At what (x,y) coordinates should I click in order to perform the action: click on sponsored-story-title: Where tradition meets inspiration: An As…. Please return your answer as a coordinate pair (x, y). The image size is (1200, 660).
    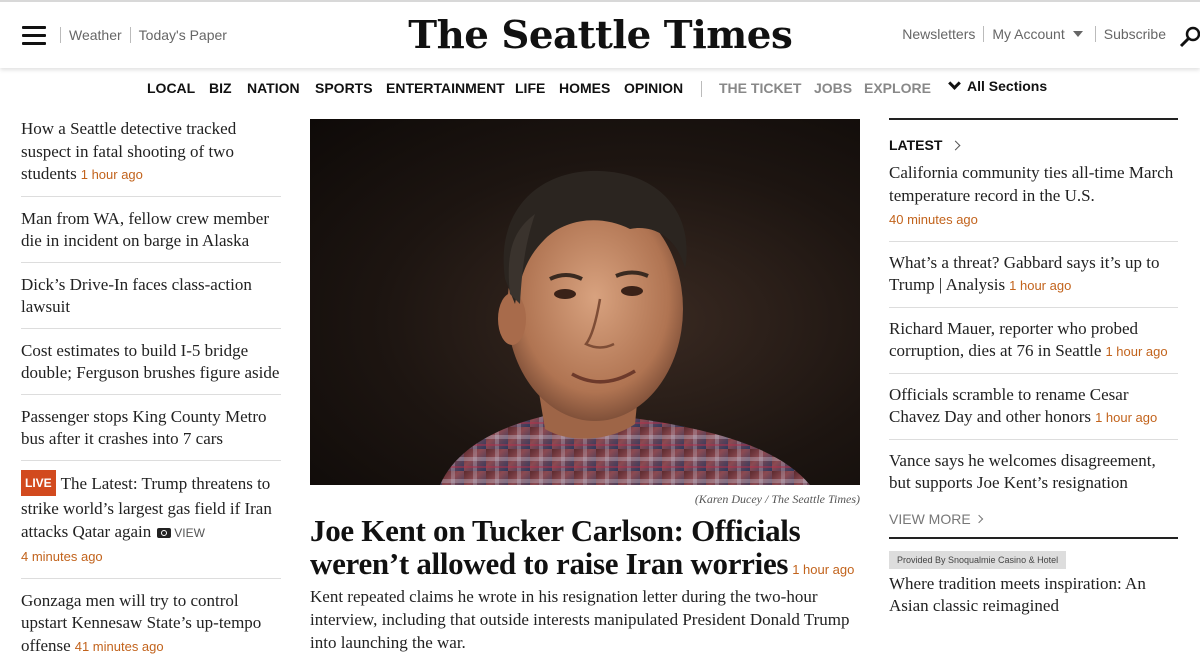
    Looking at the image, I should click on (1033, 595).